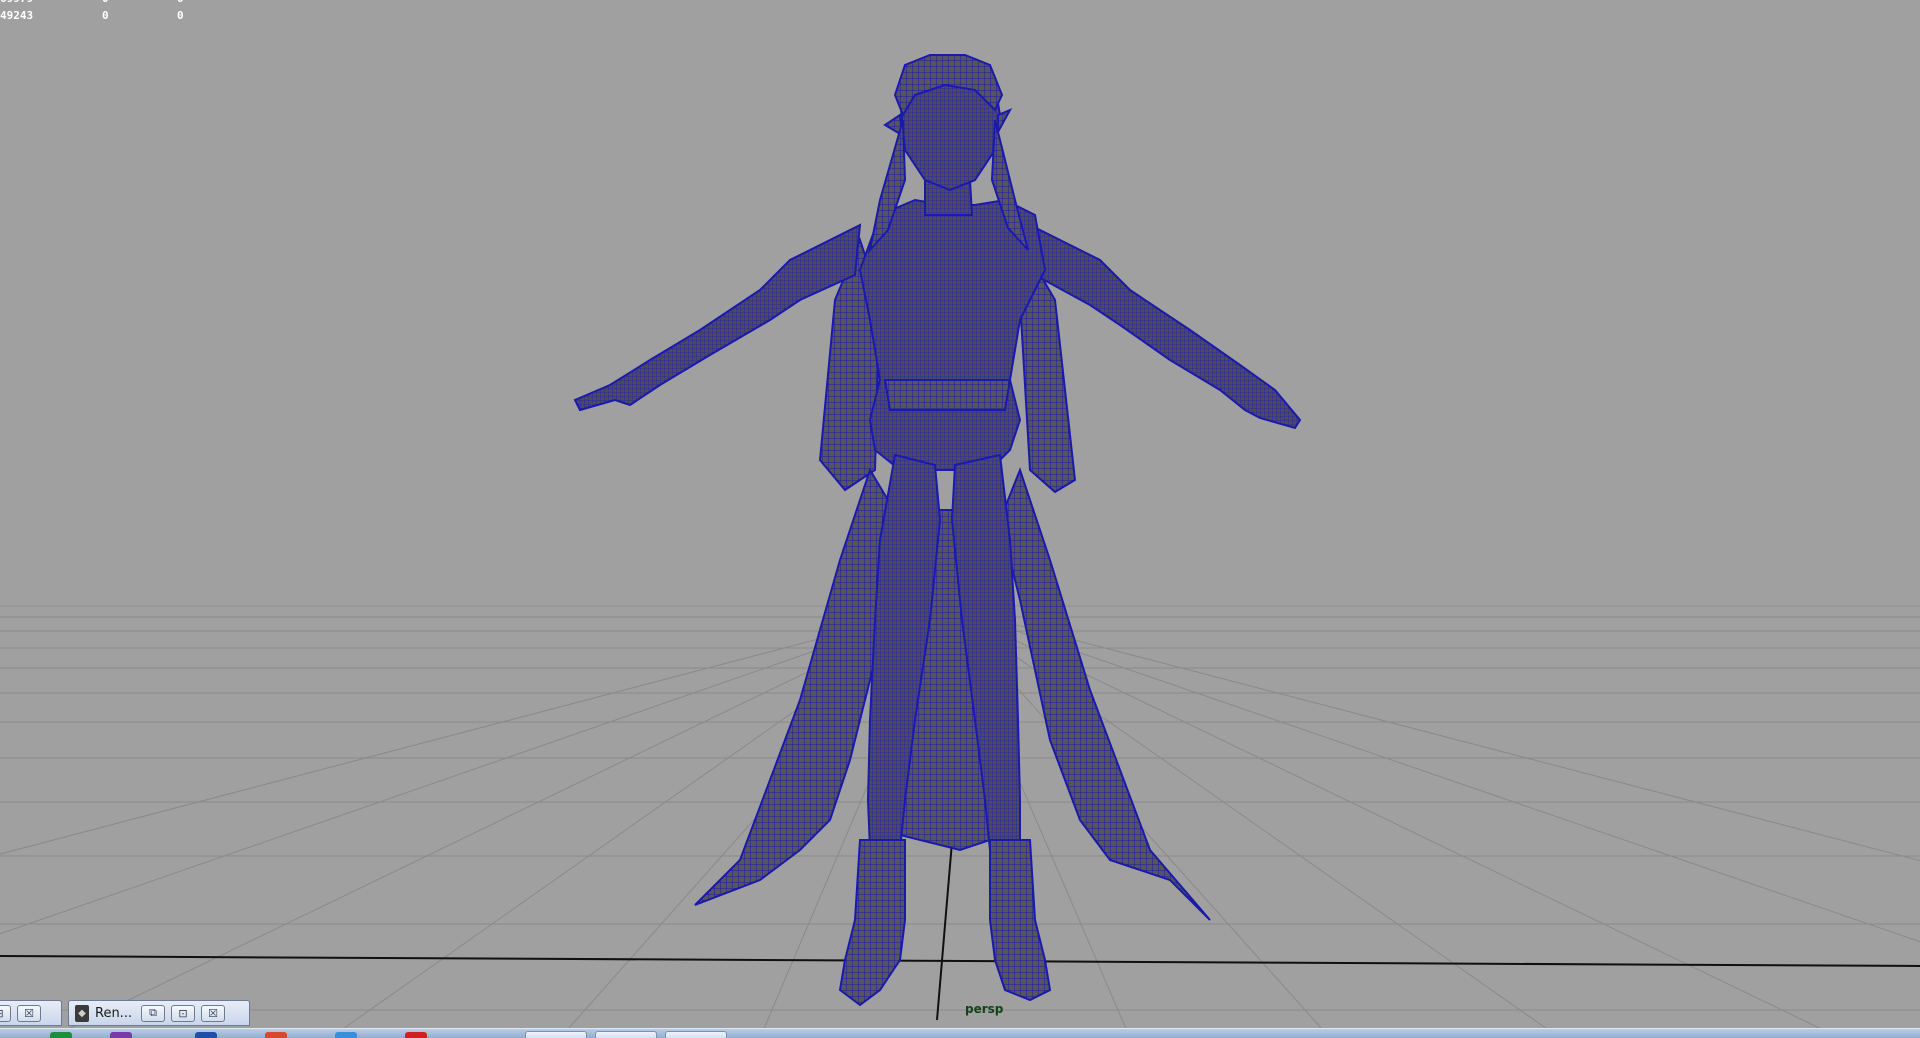 This screenshot has width=1920, height=1038. Describe the element at coordinates (5, 1013) in the screenshot. I see `restore-button: ⊟` at that location.